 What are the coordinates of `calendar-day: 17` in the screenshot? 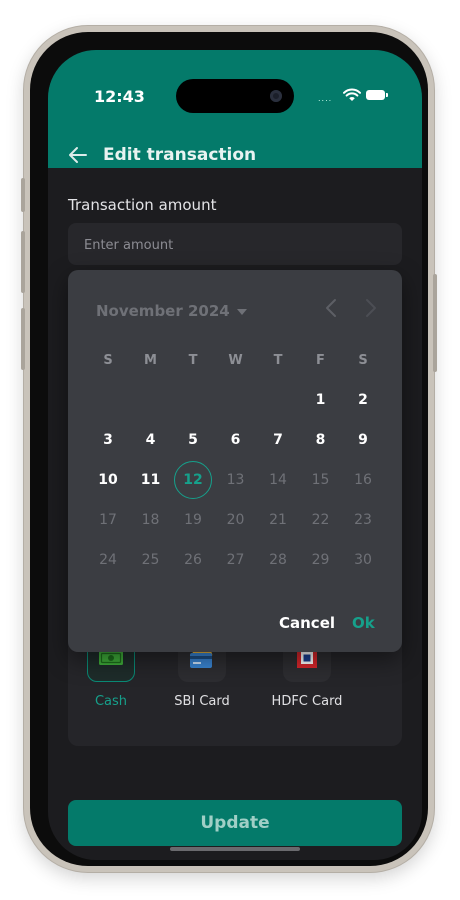 It's located at (108, 520).